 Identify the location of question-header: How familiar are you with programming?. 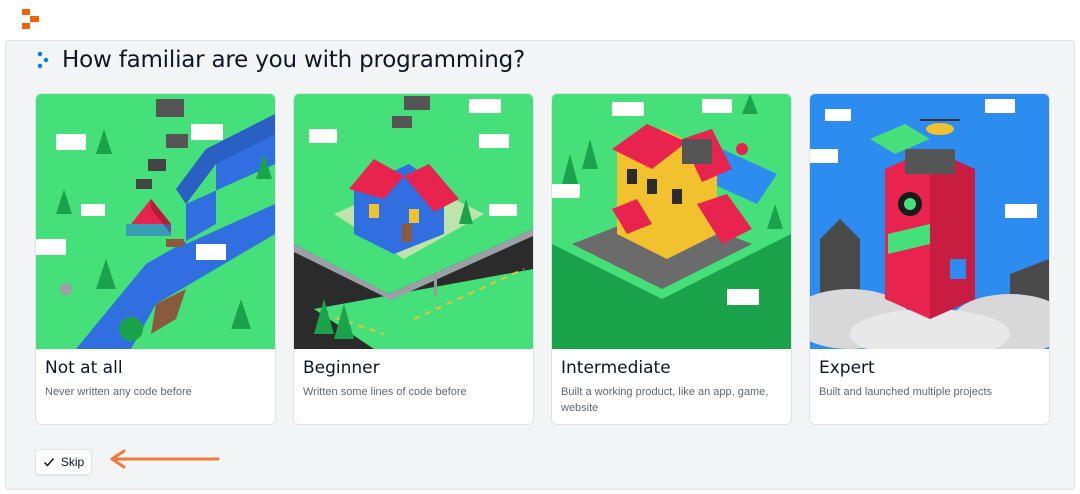
(280, 60).